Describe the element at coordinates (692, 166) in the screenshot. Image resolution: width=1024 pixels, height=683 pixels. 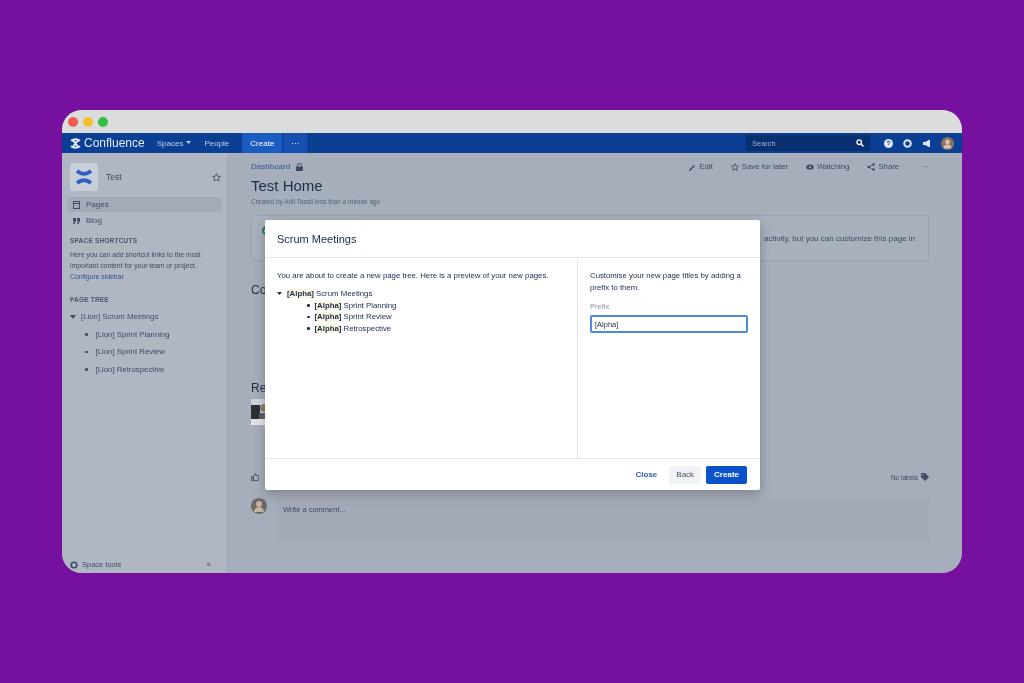
I see `pencil-icon` at that location.